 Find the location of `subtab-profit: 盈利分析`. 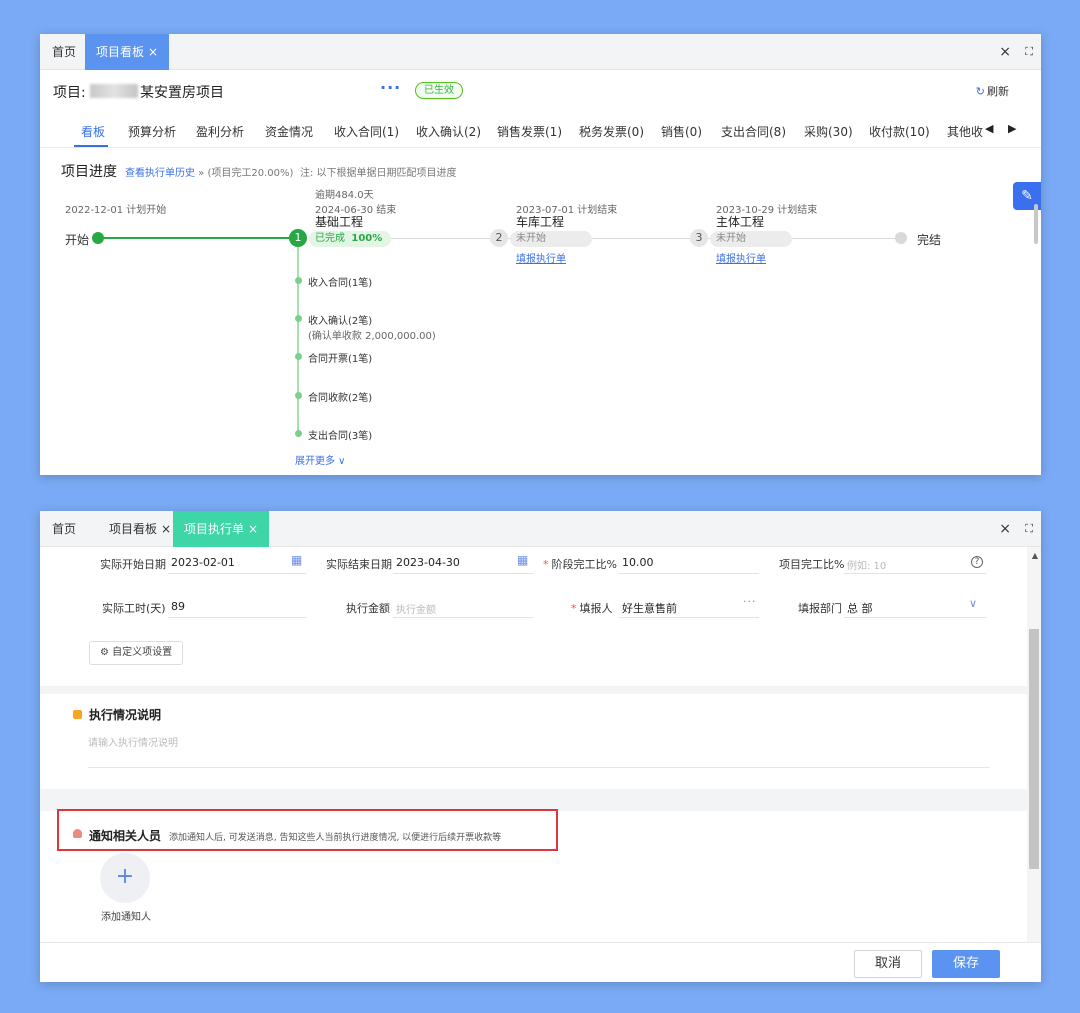

subtab-profit: 盈利分析 is located at coordinates (220, 131).